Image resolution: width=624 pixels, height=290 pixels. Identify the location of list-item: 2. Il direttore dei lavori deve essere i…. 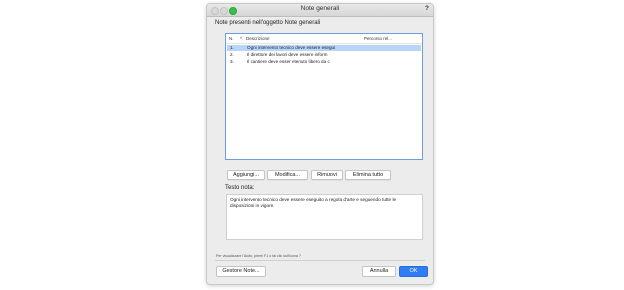
(324, 55).